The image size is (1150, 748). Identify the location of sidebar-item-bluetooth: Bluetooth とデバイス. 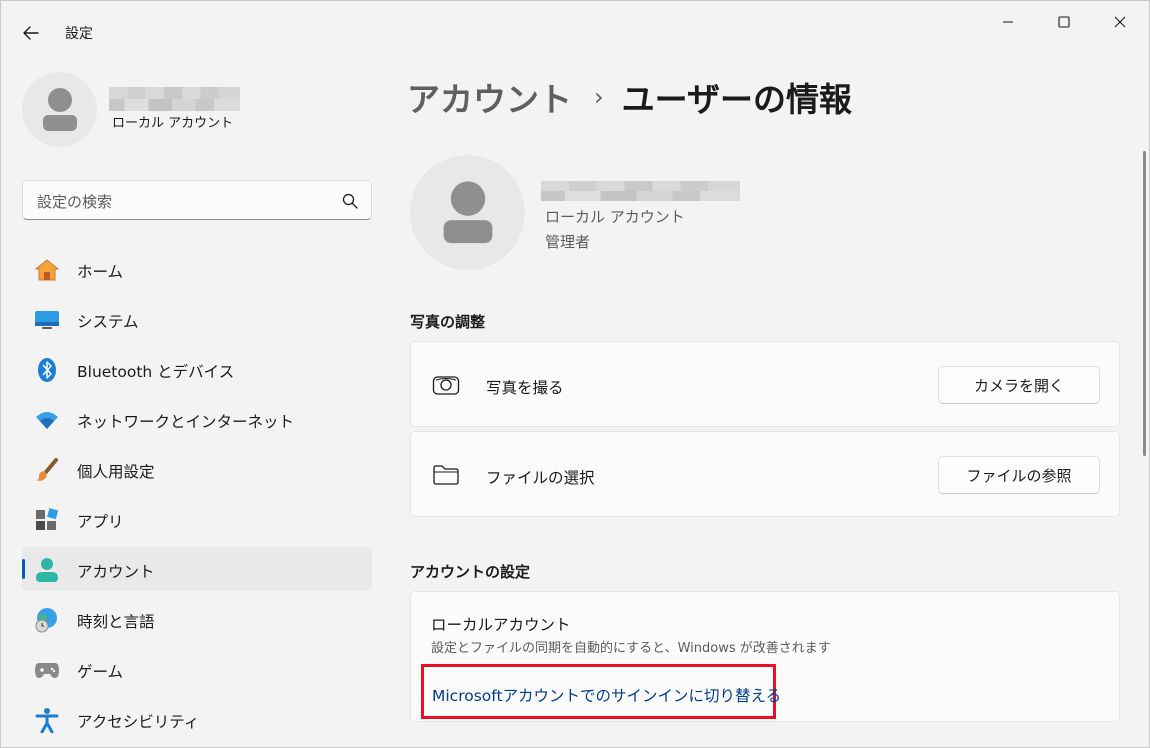
(197, 369).